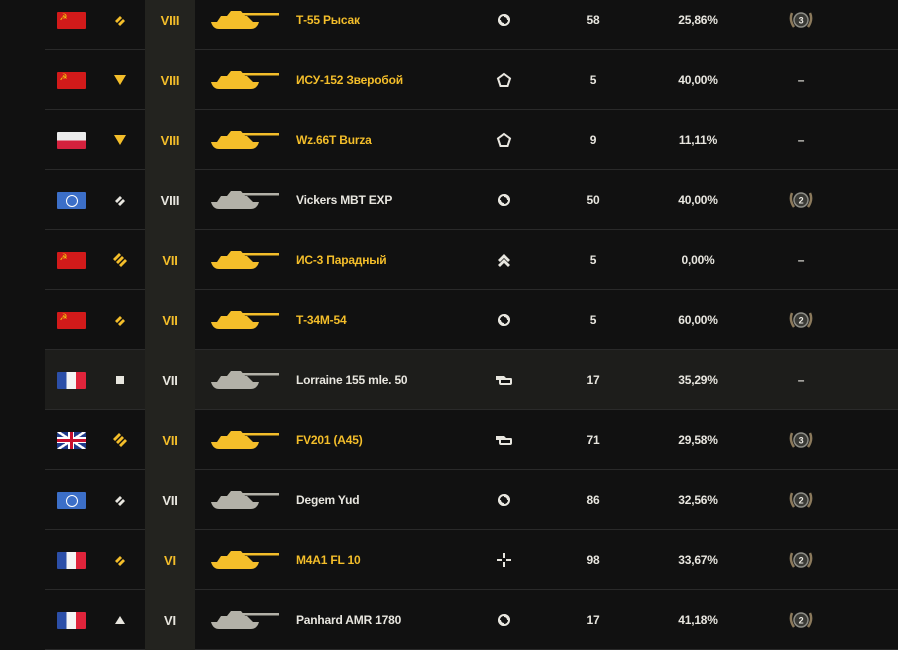  I want to click on table-row: VIII ИСУ-152 Зверобой 5 40,00% –, so click(471, 80).